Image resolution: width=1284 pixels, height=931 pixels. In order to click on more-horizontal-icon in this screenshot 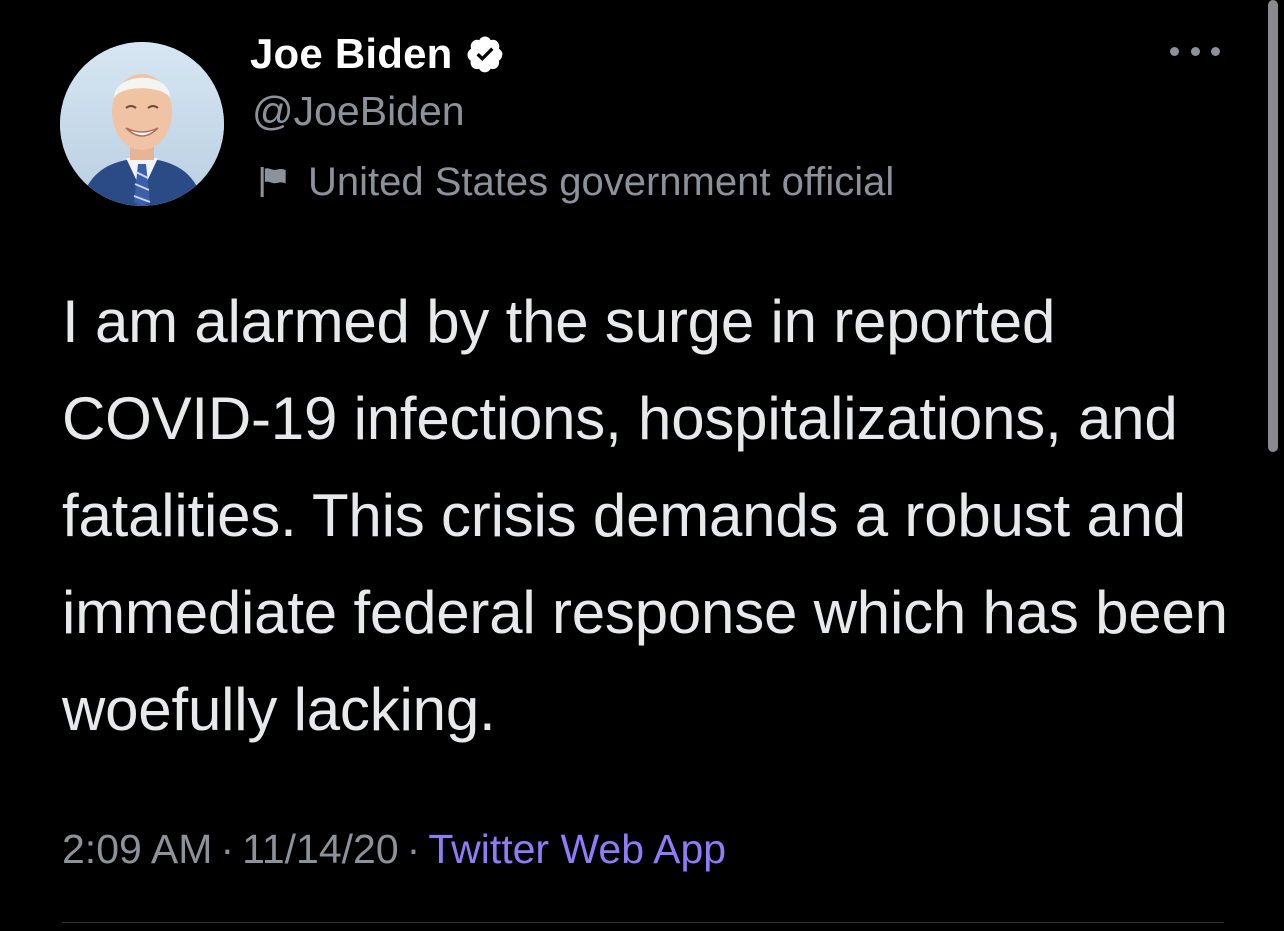, I will do `click(1195, 51)`.